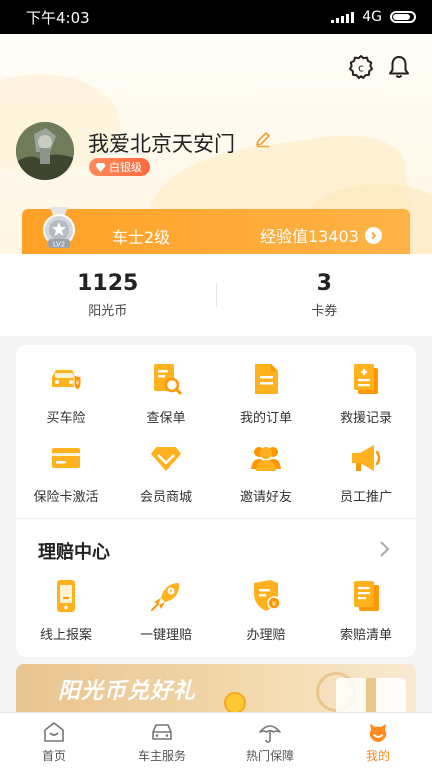 This screenshot has height=768, width=432. Describe the element at coordinates (59, 228) in the screenshot. I see `level-medal-icon: LV2` at that location.